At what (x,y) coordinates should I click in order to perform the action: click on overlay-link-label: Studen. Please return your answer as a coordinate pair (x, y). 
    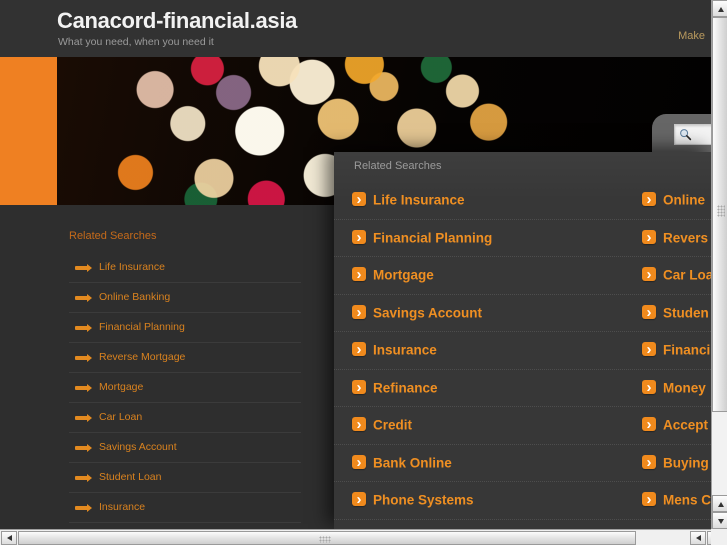
    Looking at the image, I should click on (686, 312).